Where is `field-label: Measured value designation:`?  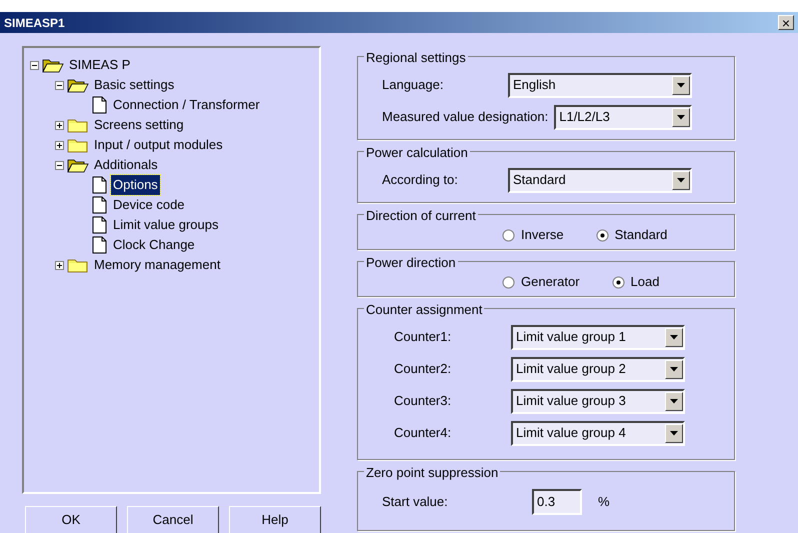
field-label: Measured value designation: is located at coordinates (465, 117).